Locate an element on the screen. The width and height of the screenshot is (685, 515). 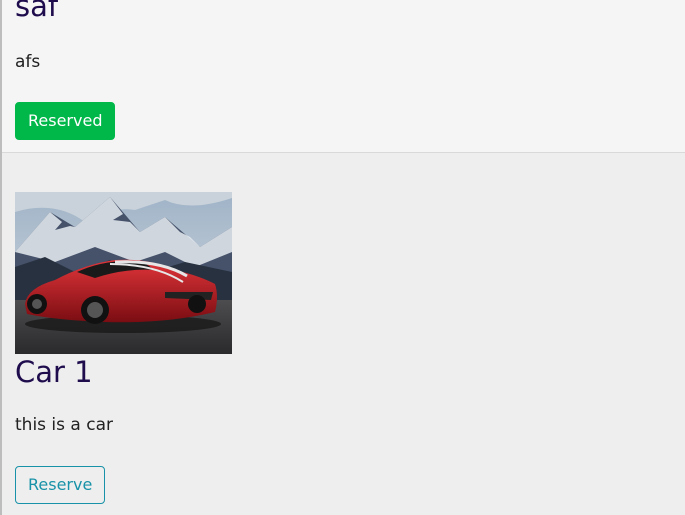
car-image is located at coordinates (123, 273).